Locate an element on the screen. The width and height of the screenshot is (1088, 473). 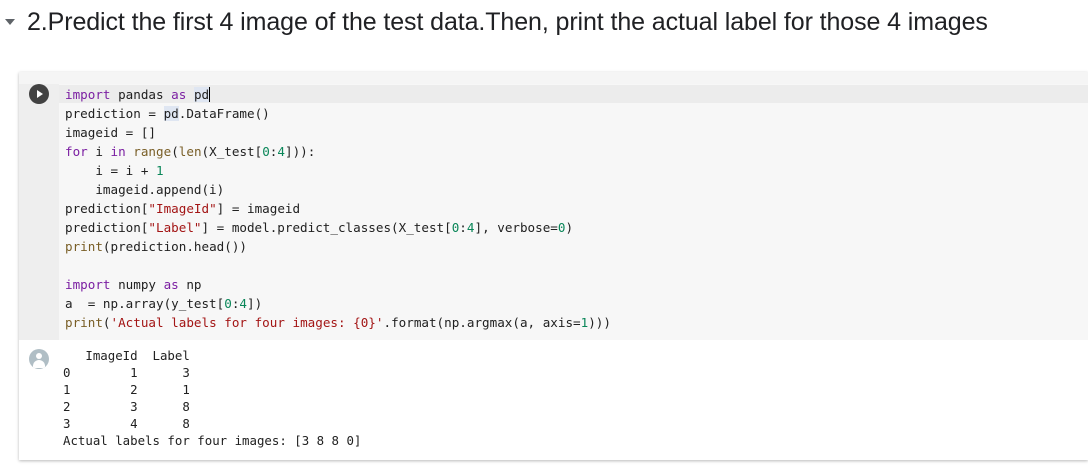
code-token: range is located at coordinates (152, 151).